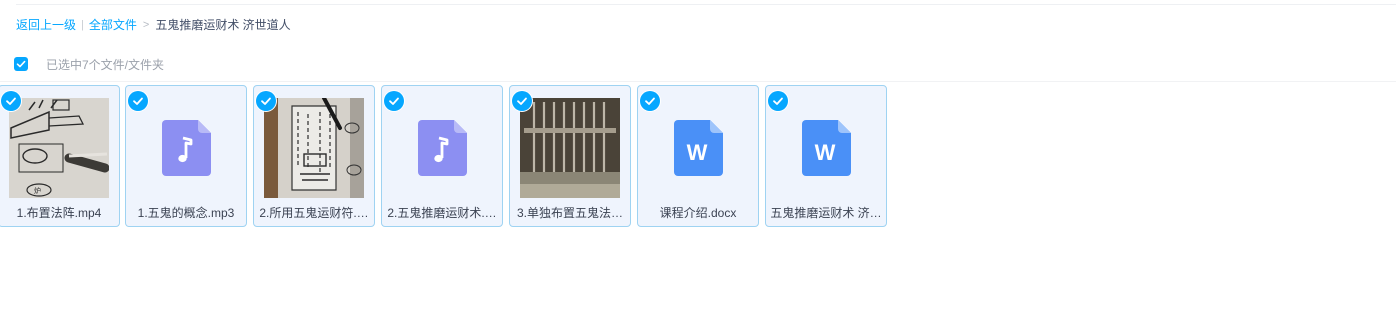  I want to click on breadcrumb: 返回上一级 | 全部文件 > 五鬼推磨运财术 济世道人, so click(153, 25).